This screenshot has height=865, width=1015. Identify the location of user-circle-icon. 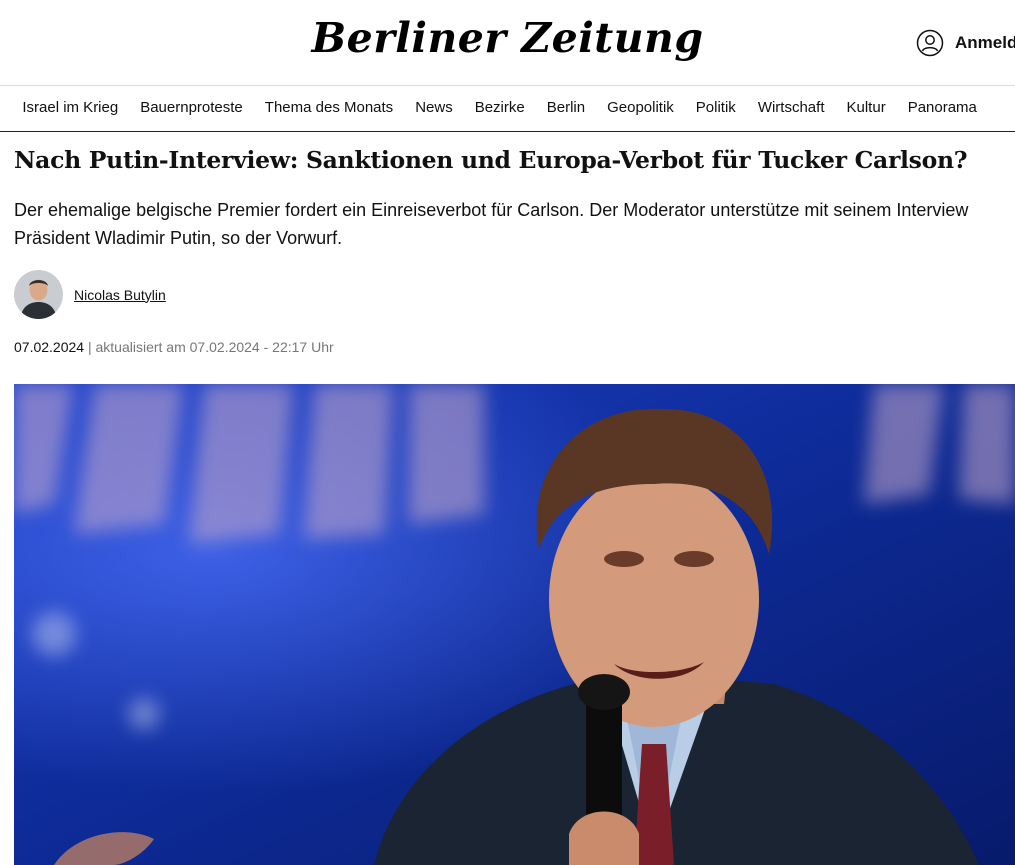
(930, 43).